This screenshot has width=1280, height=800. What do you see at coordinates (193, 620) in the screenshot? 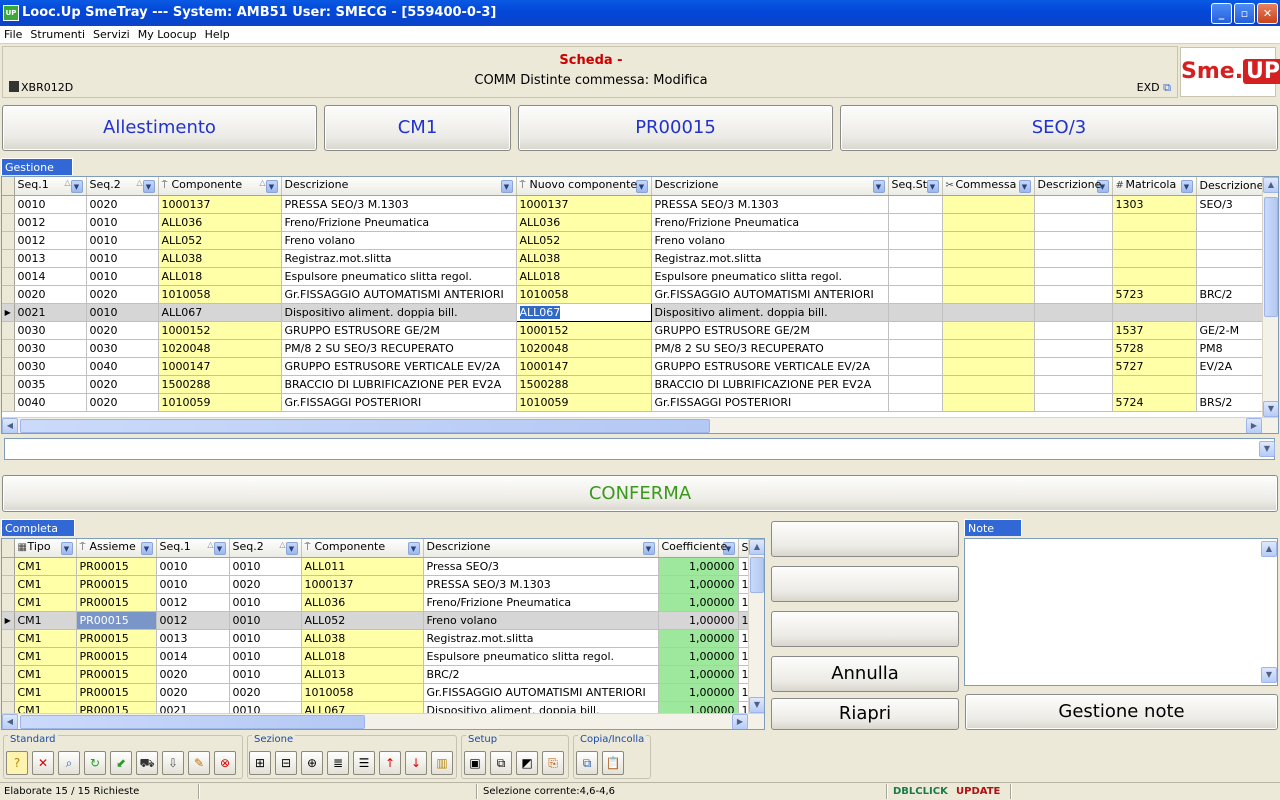
I see `table-cell: 0012` at bounding box center [193, 620].